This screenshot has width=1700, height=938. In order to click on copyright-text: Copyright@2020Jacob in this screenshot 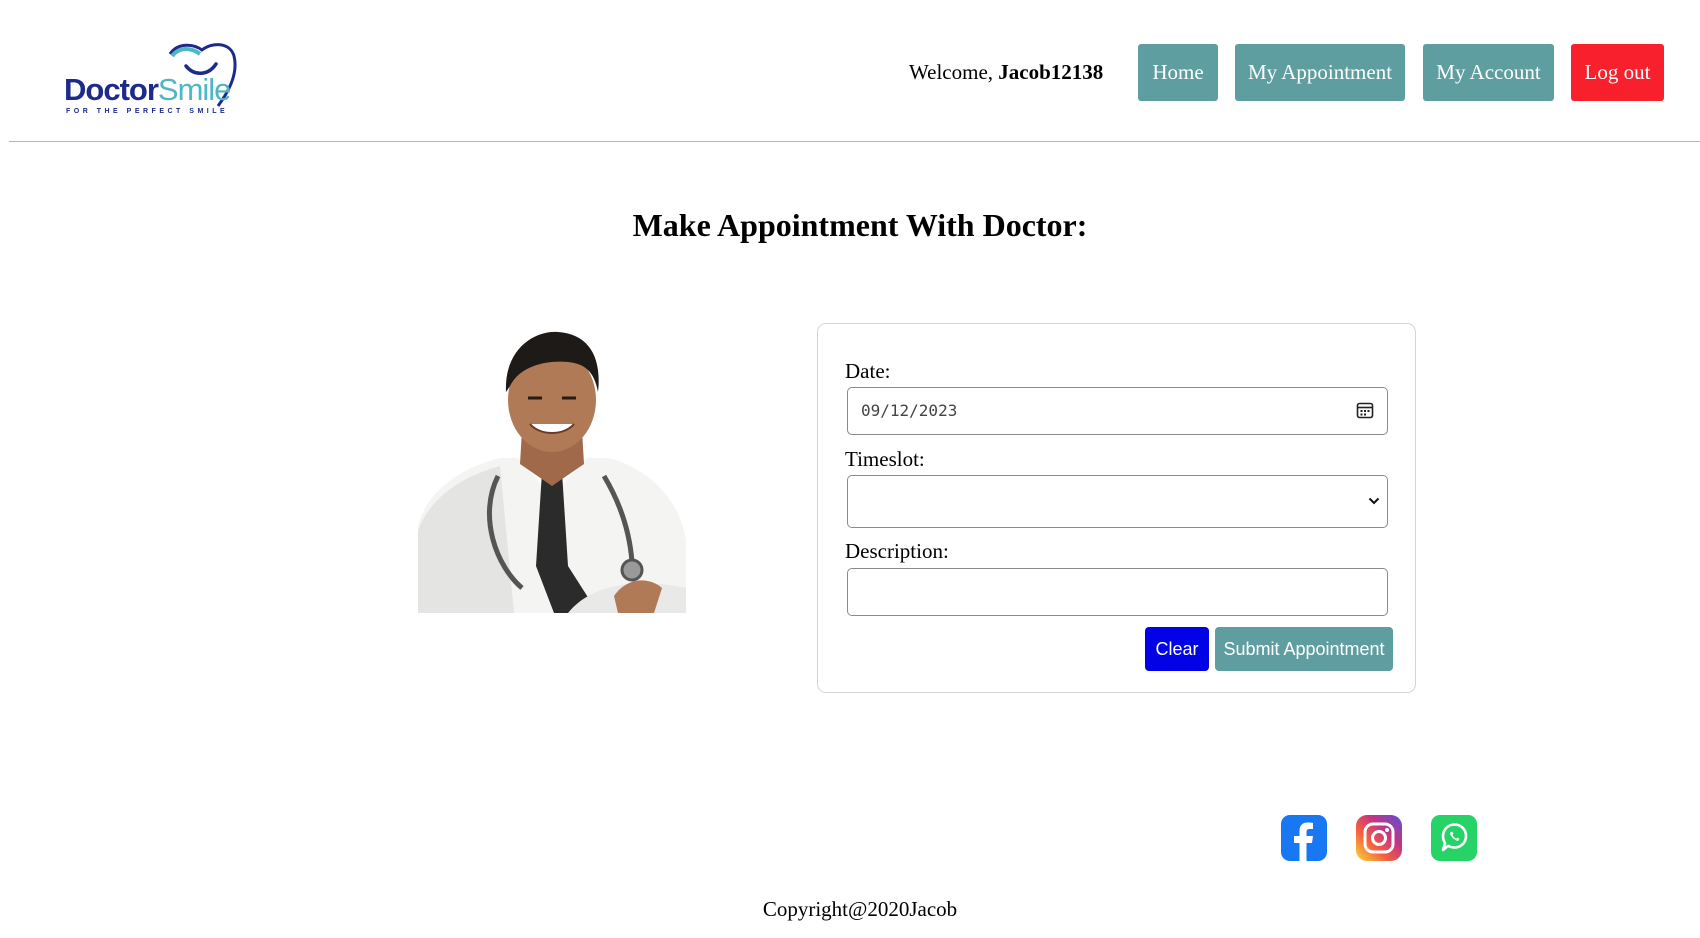, I will do `click(860, 909)`.